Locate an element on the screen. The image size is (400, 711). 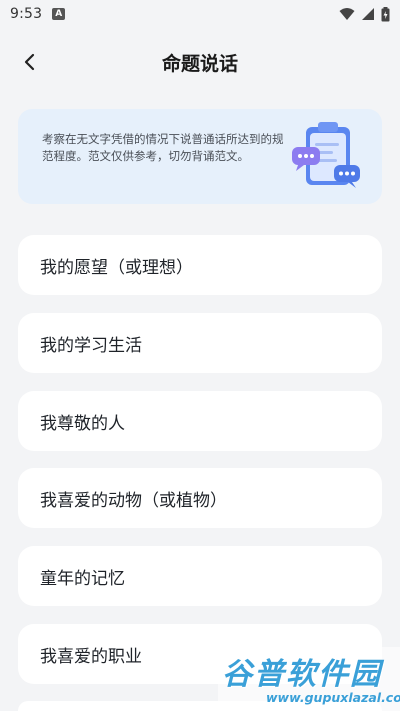
watermark-title: 谷普软件园 is located at coordinates (302, 674).